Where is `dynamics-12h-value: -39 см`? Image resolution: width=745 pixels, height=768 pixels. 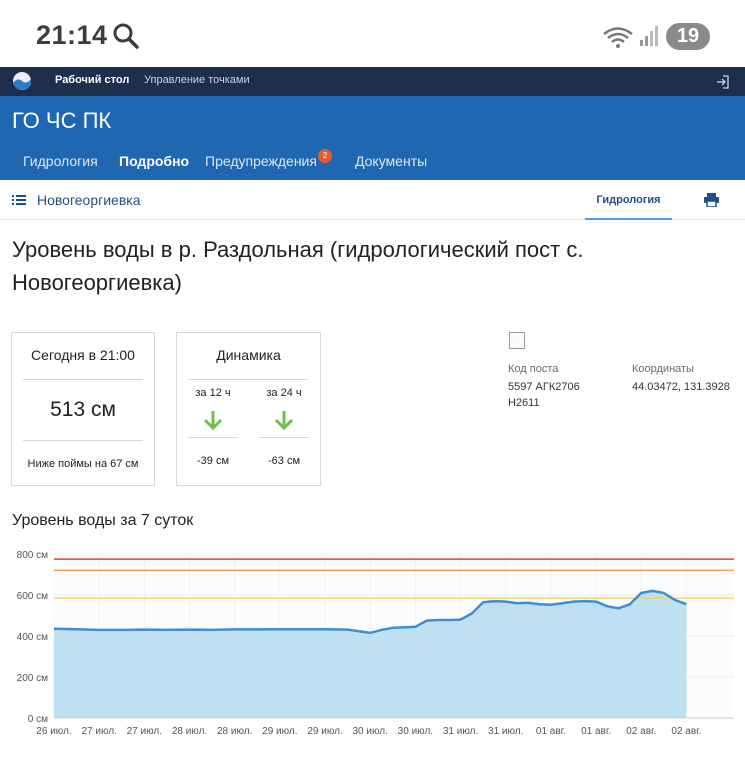 dynamics-12h-value: -39 см is located at coordinates (213, 461).